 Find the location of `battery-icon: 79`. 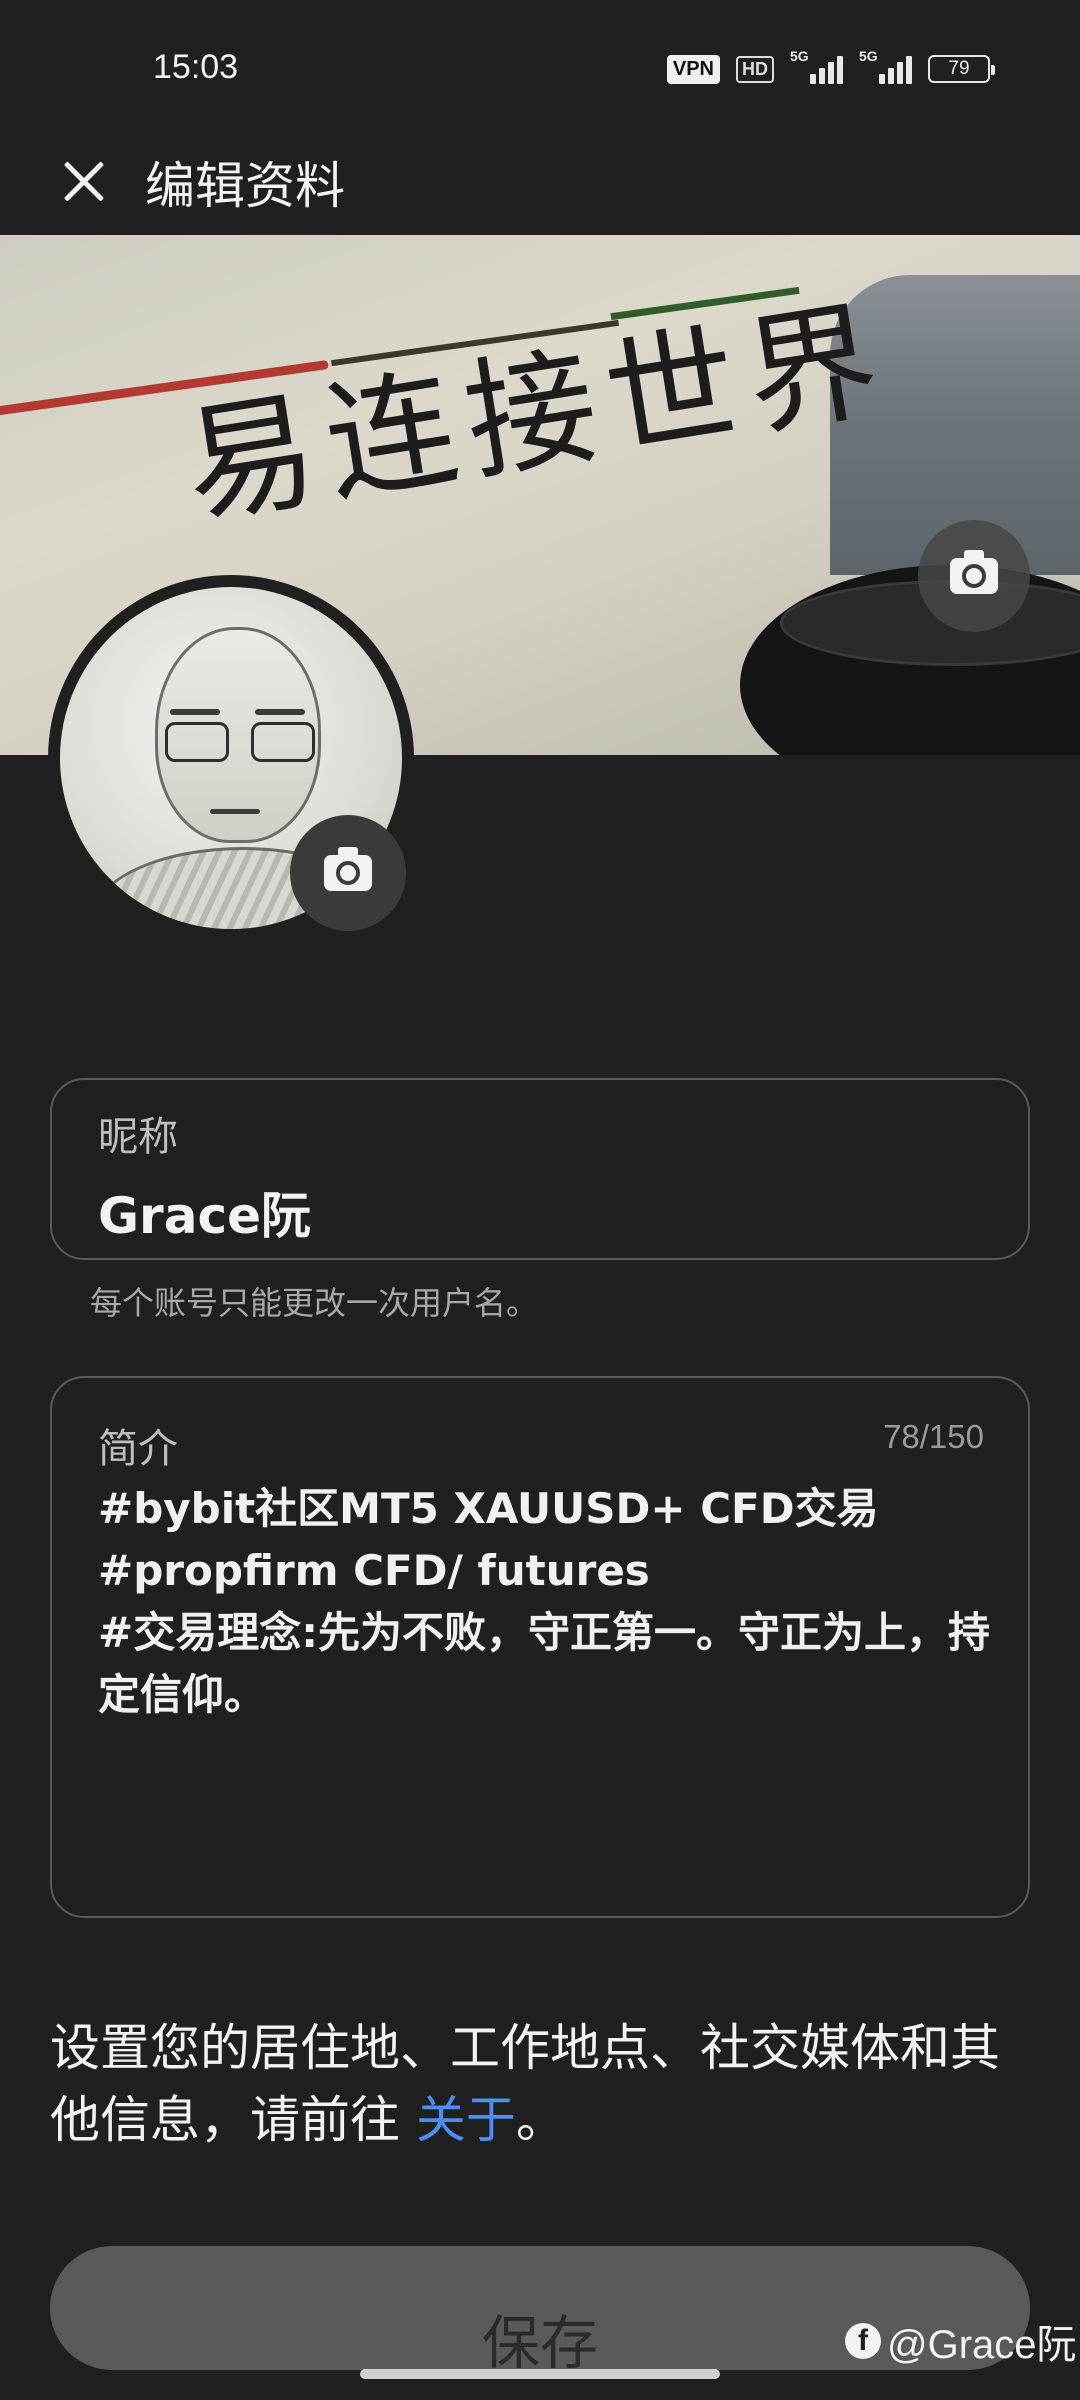

battery-icon: 79 is located at coordinates (961, 69).